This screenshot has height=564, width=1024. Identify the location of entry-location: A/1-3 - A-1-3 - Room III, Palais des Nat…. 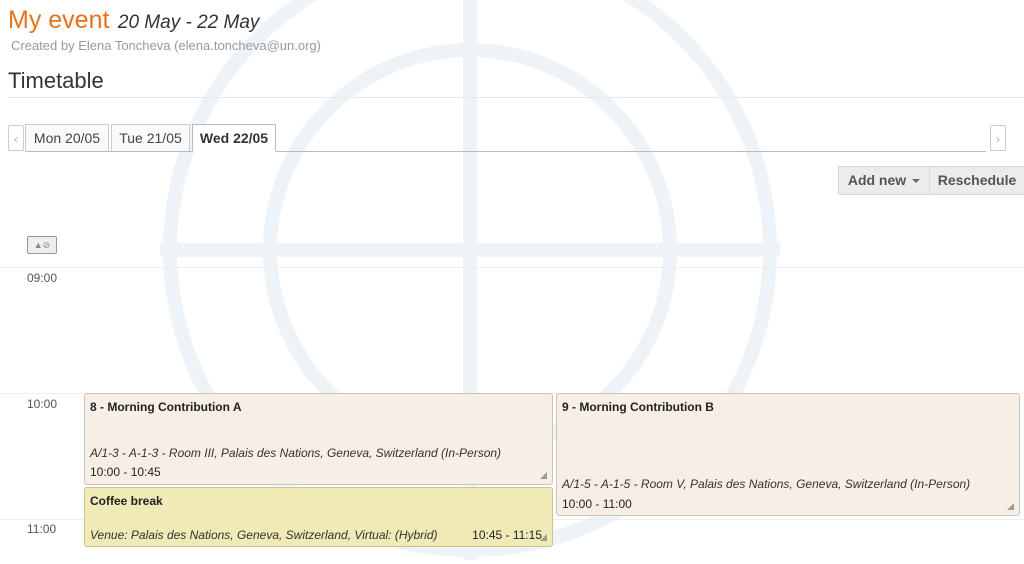
(296, 453).